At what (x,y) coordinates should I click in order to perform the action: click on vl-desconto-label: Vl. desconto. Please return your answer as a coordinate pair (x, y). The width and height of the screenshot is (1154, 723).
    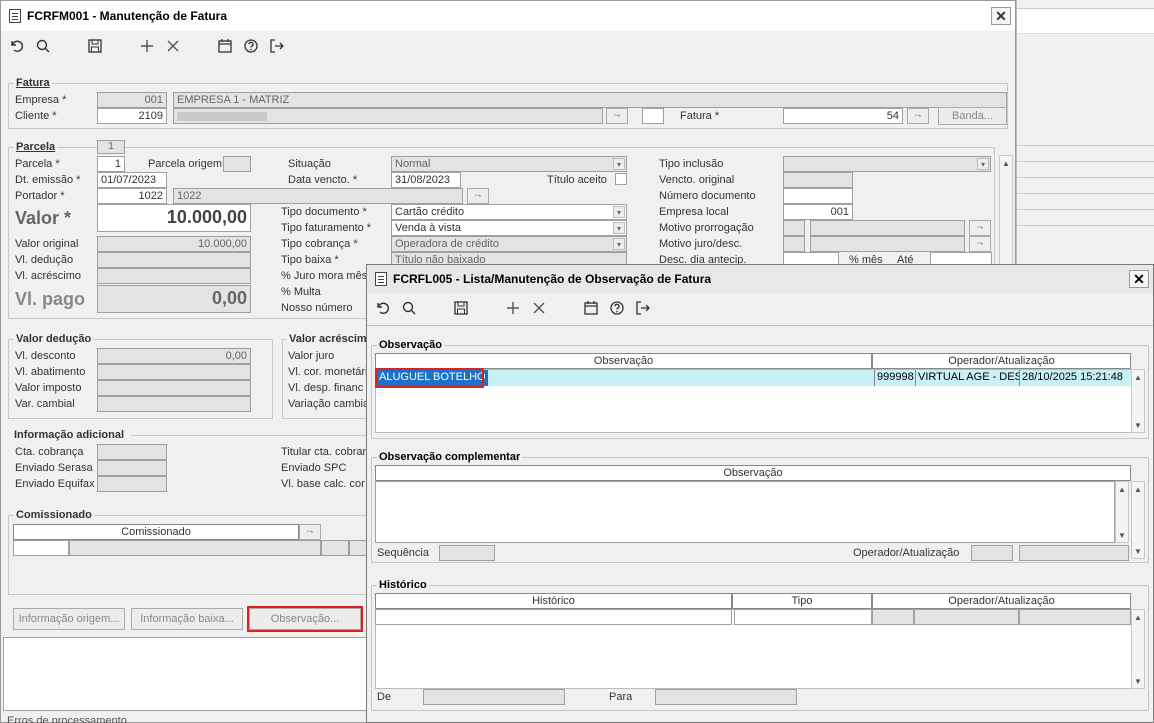
    Looking at the image, I should click on (45, 356).